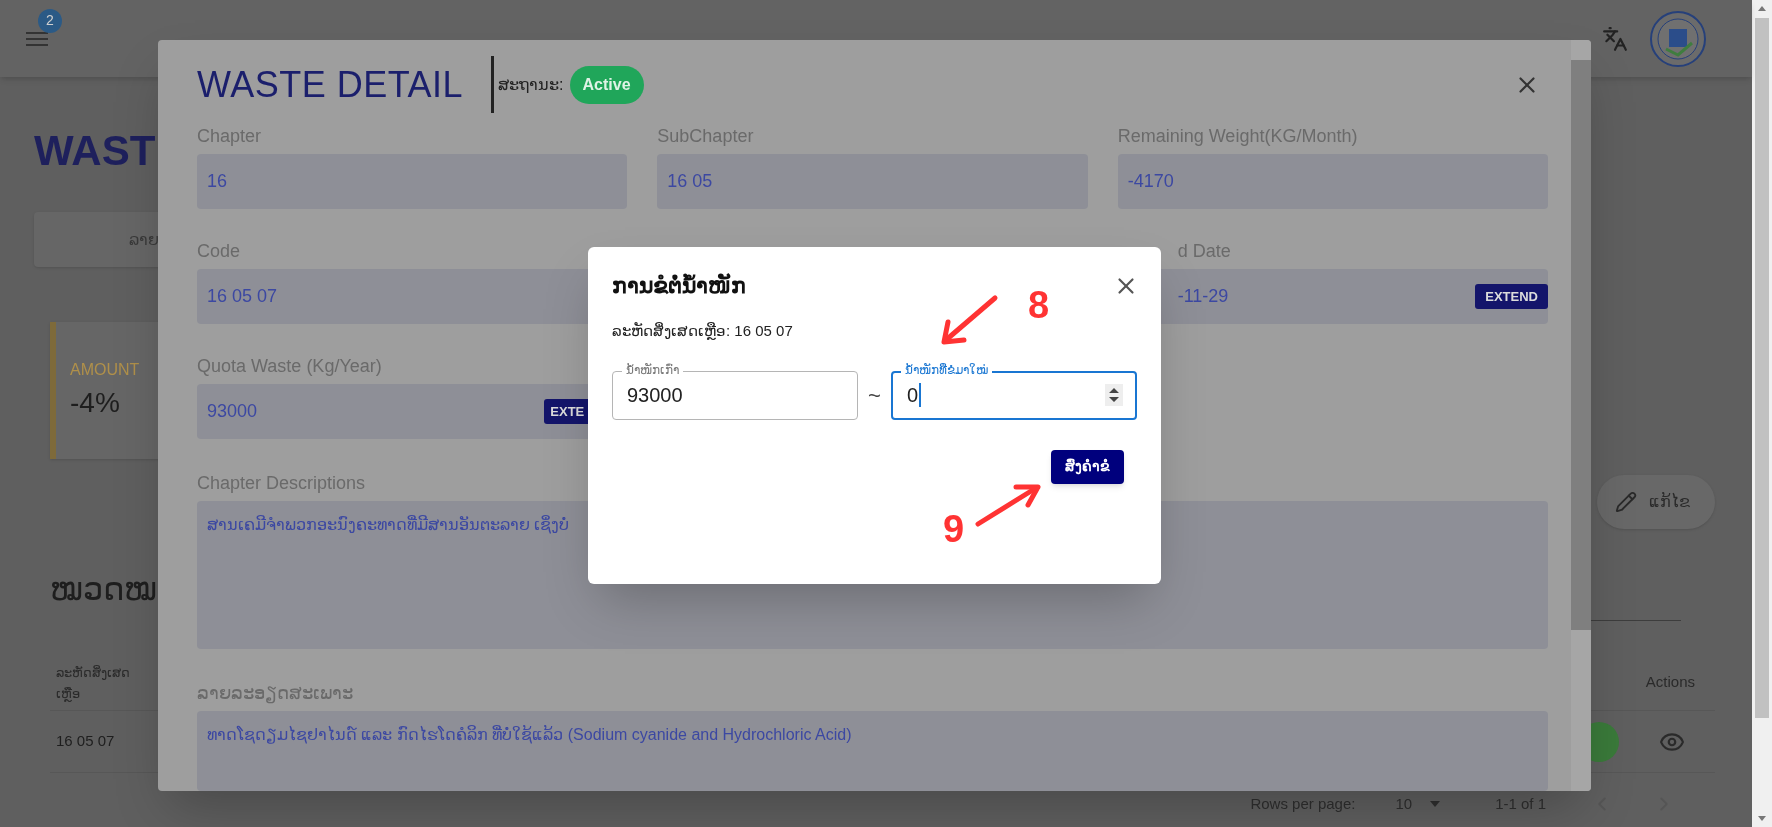  Describe the element at coordinates (242, 296) in the screenshot. I see `field-value: 16 05 07` at that location.